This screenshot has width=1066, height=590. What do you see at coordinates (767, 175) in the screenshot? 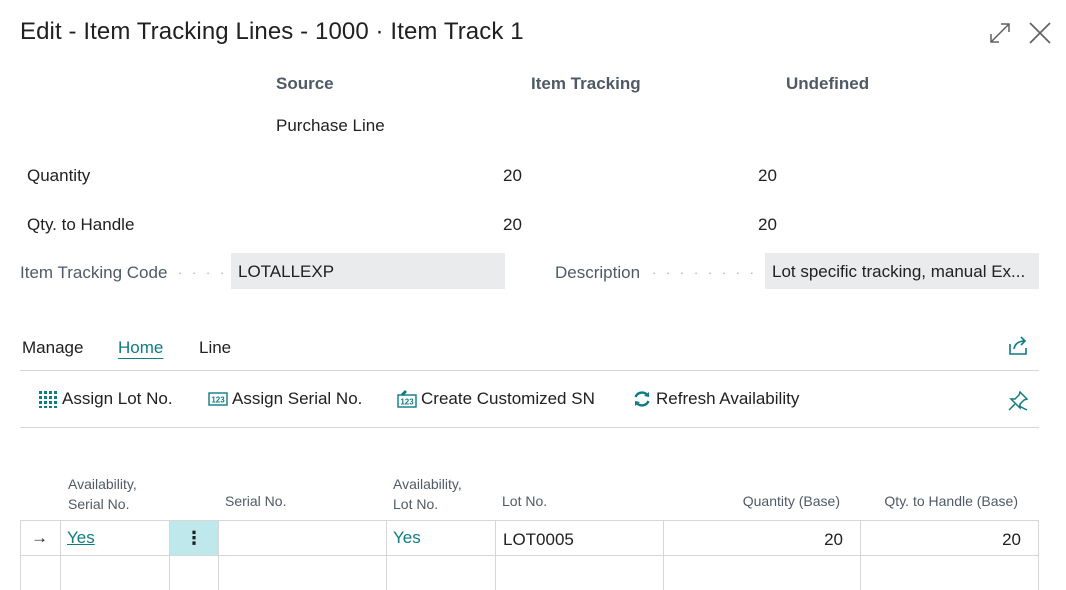
I see `quantity-undefined: 20` at bounding box center [767, 175].